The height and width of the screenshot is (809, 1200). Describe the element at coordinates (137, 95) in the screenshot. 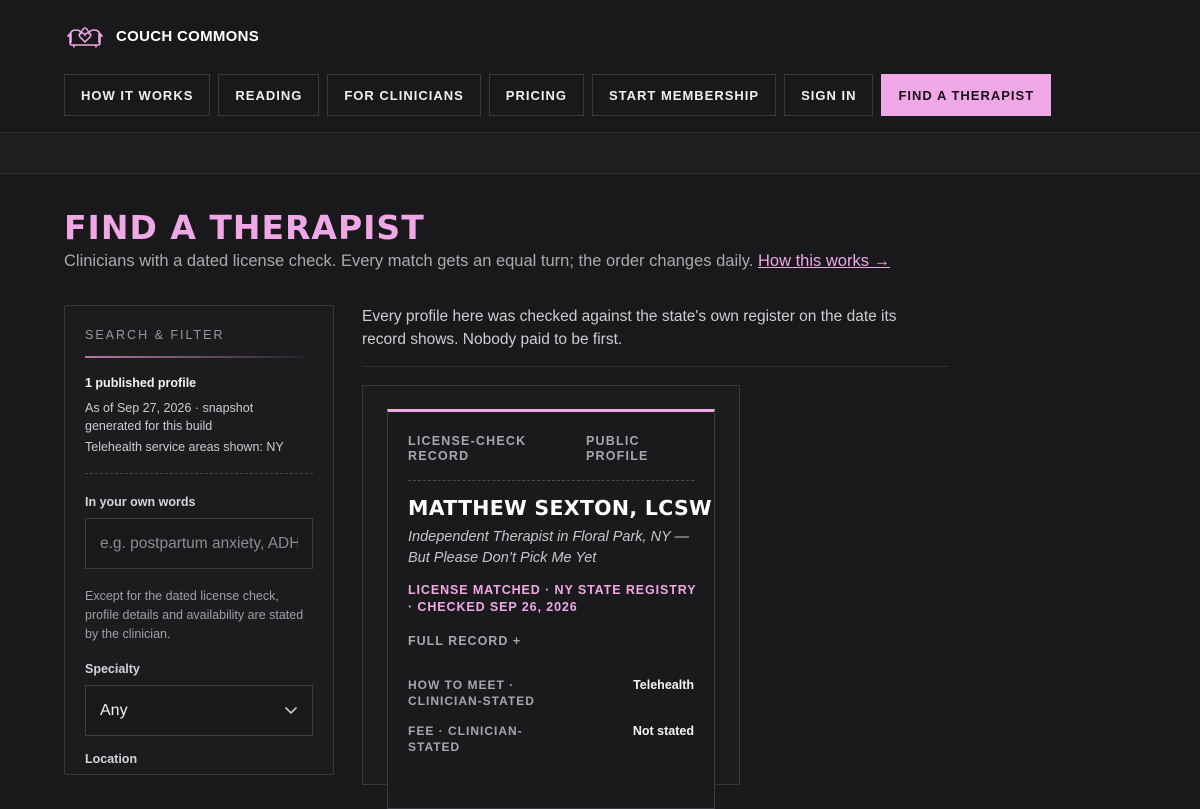

I see `nav-how-it-works: HOW IT WORKS` at that location.